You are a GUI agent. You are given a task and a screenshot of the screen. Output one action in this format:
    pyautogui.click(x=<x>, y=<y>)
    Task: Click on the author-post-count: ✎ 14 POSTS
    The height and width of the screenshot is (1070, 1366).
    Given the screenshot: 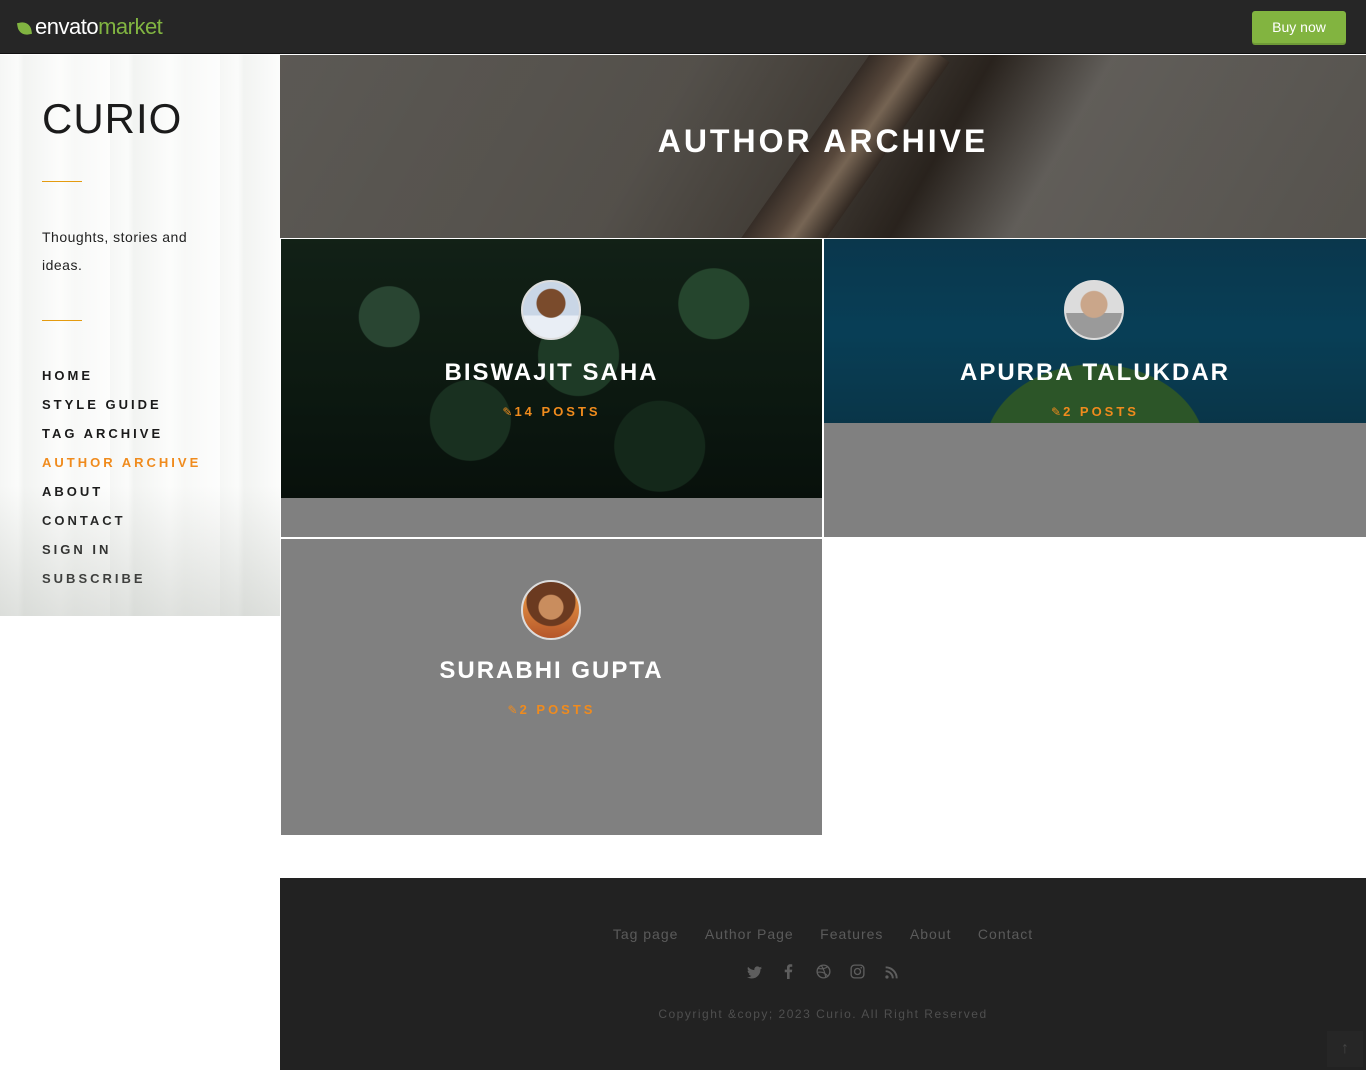 What is the action you would take?
    pyautogui.click(x=551, y=411)
    